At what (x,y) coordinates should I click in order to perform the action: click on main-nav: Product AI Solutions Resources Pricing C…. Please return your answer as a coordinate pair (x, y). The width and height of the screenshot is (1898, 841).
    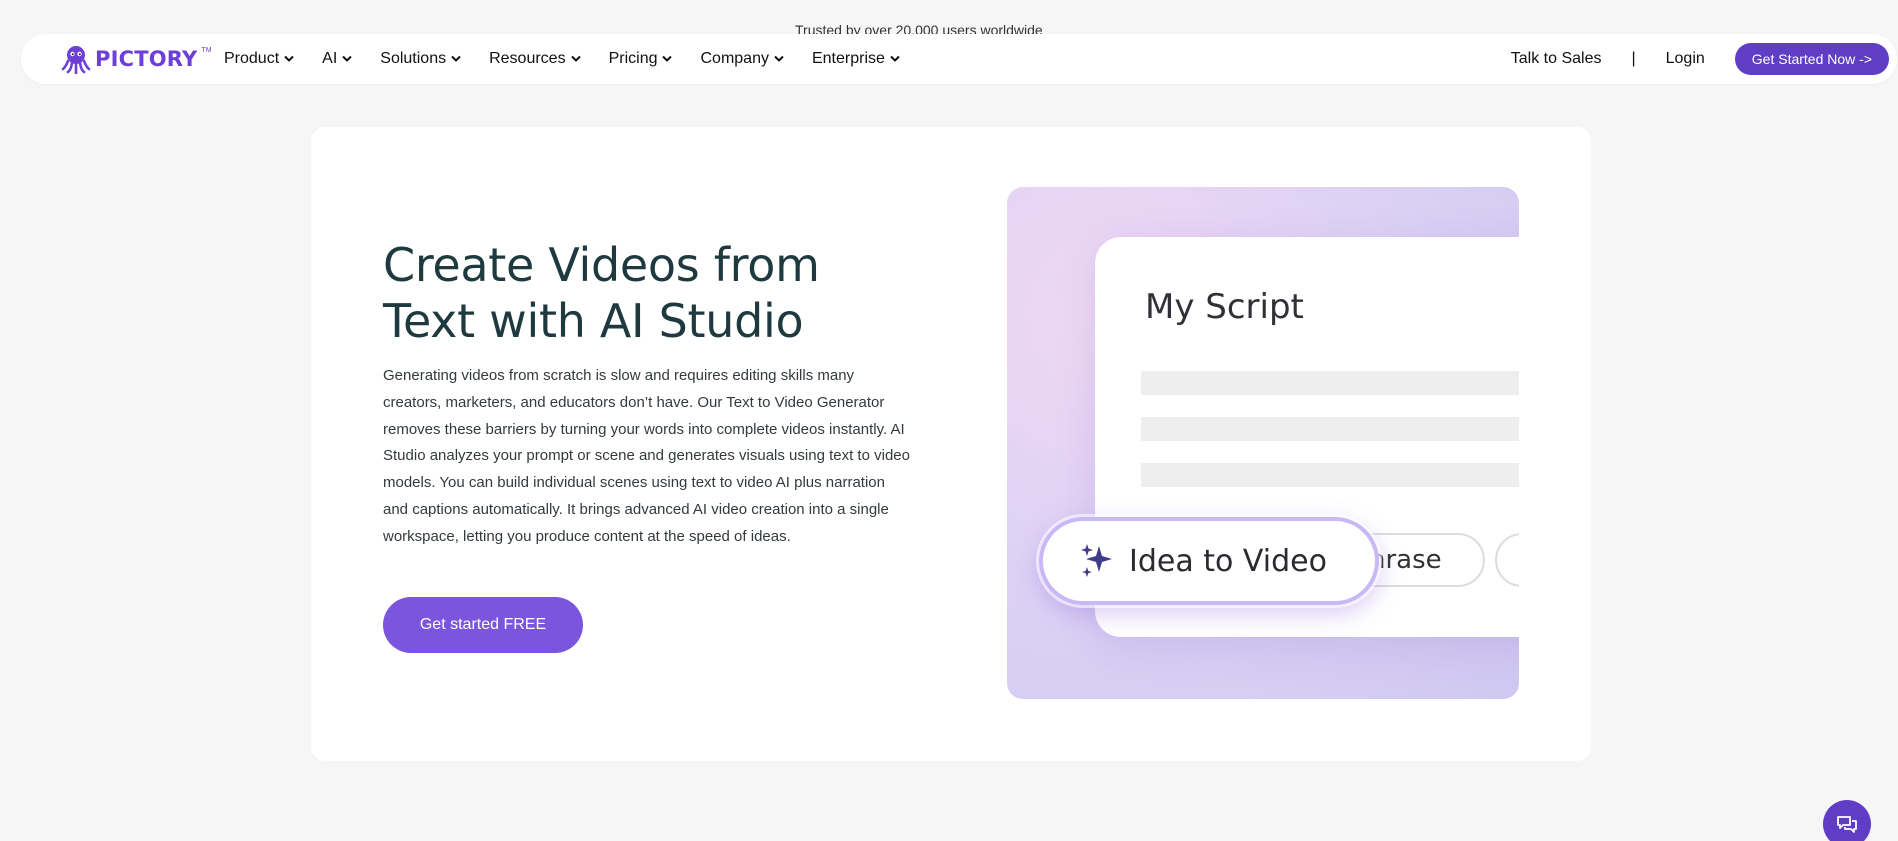
    Looking at the image, I should click on (576, 59).